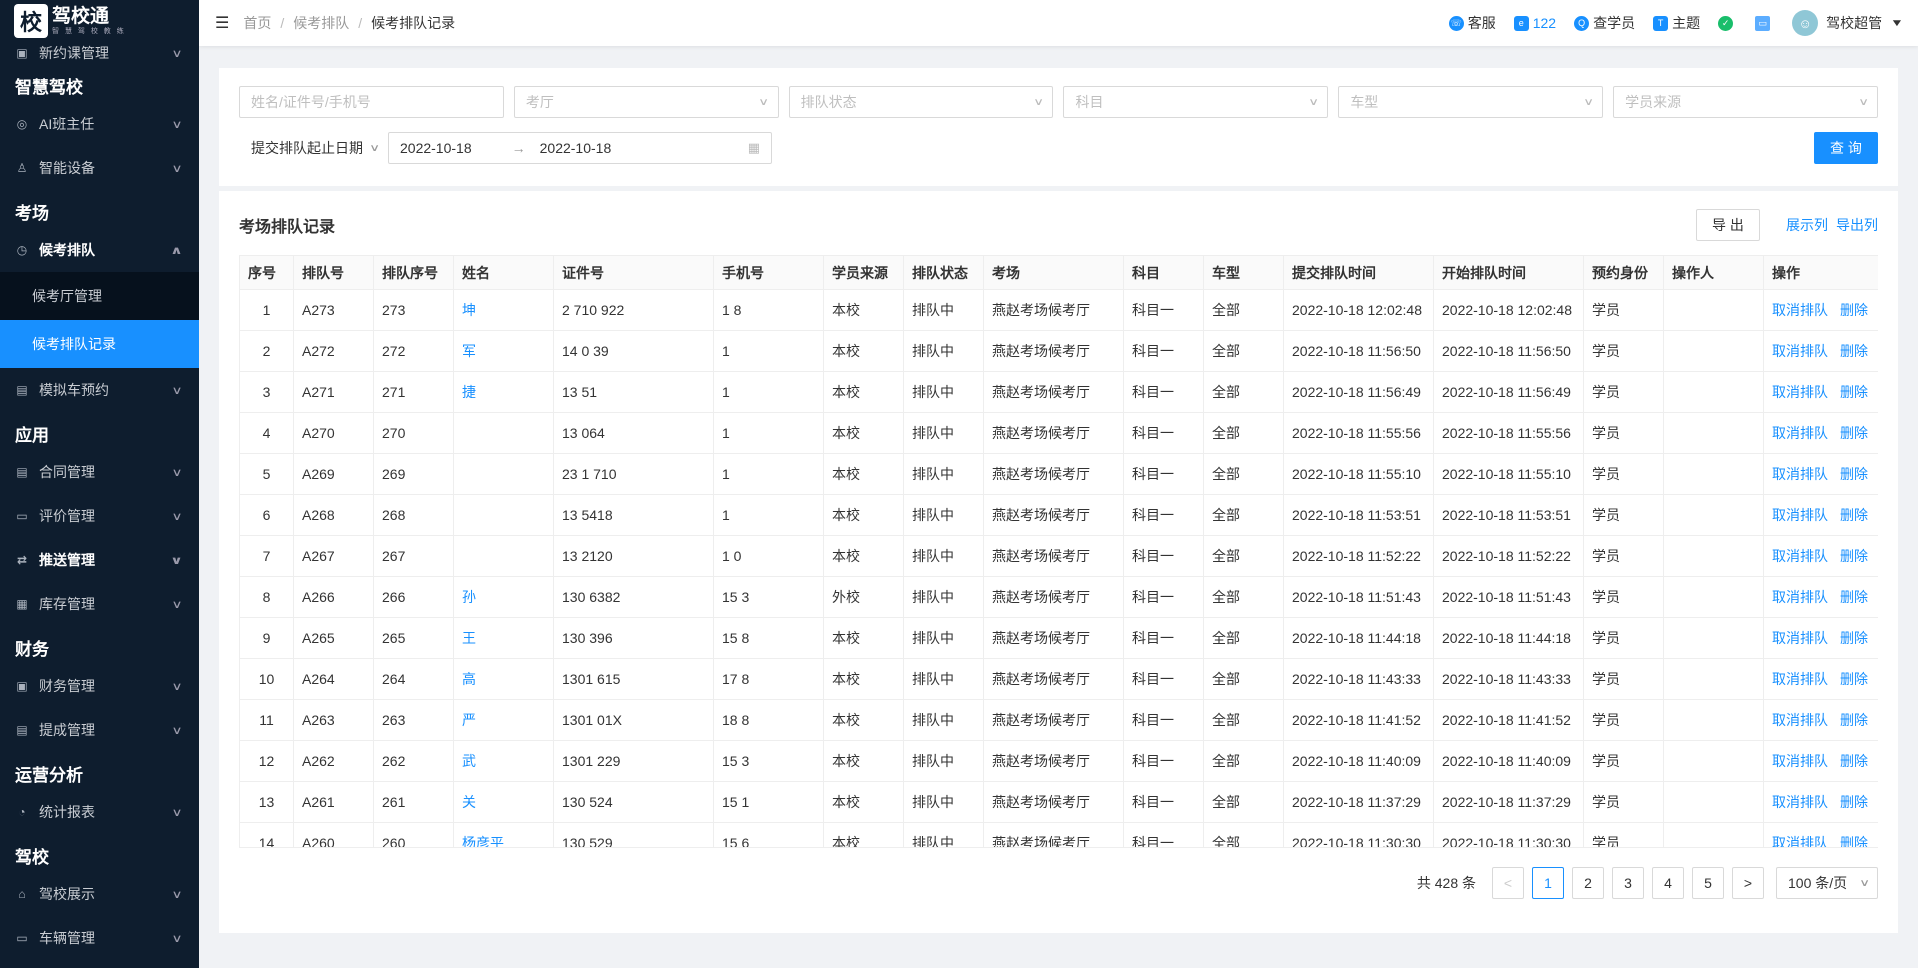 Image resolution: width=1918 pixels, height=968 pixels. I want to click on name-search-input: 姓名/证件号/手机号, so click(371, 102).